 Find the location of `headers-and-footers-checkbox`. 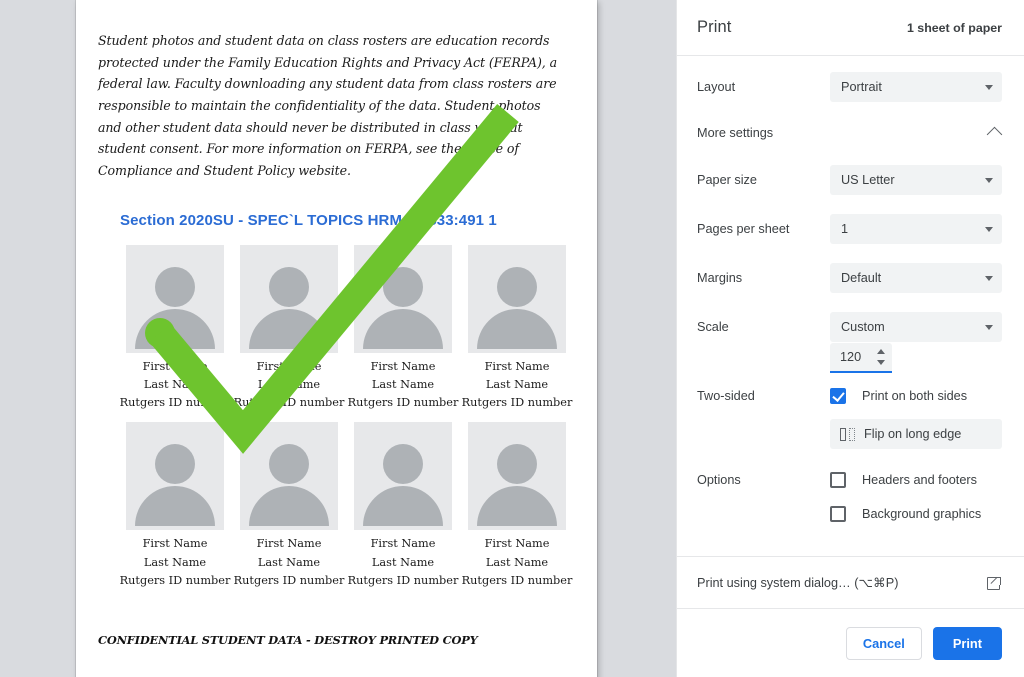

headers-and-footers-checkbox is located at coordinates (838, 480).